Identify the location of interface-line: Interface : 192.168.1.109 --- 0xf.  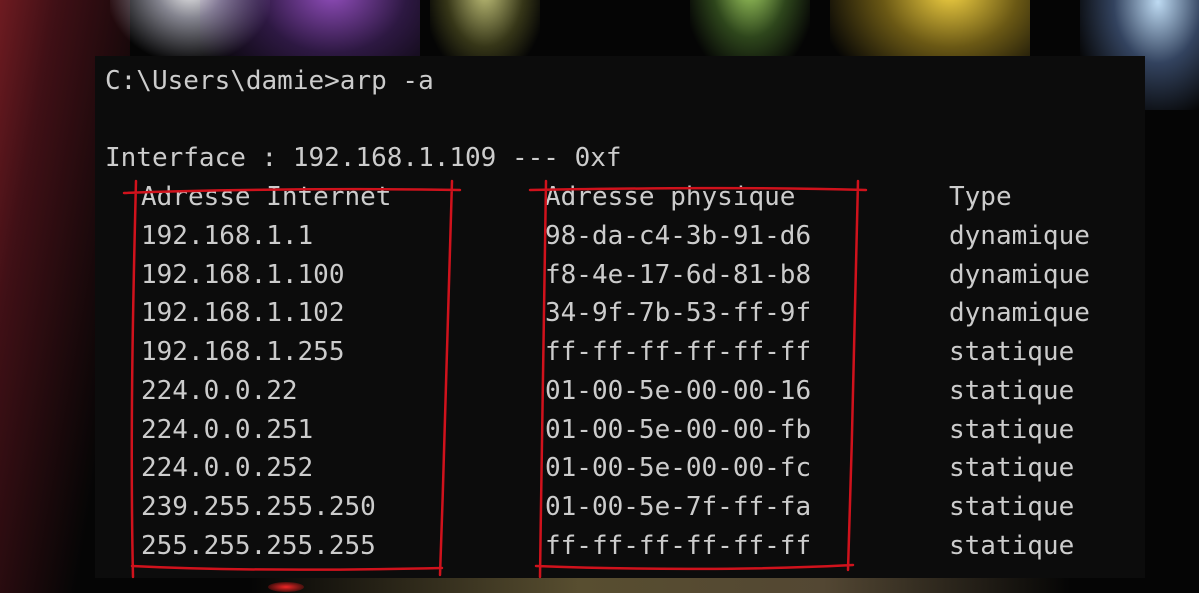
(363, 158).